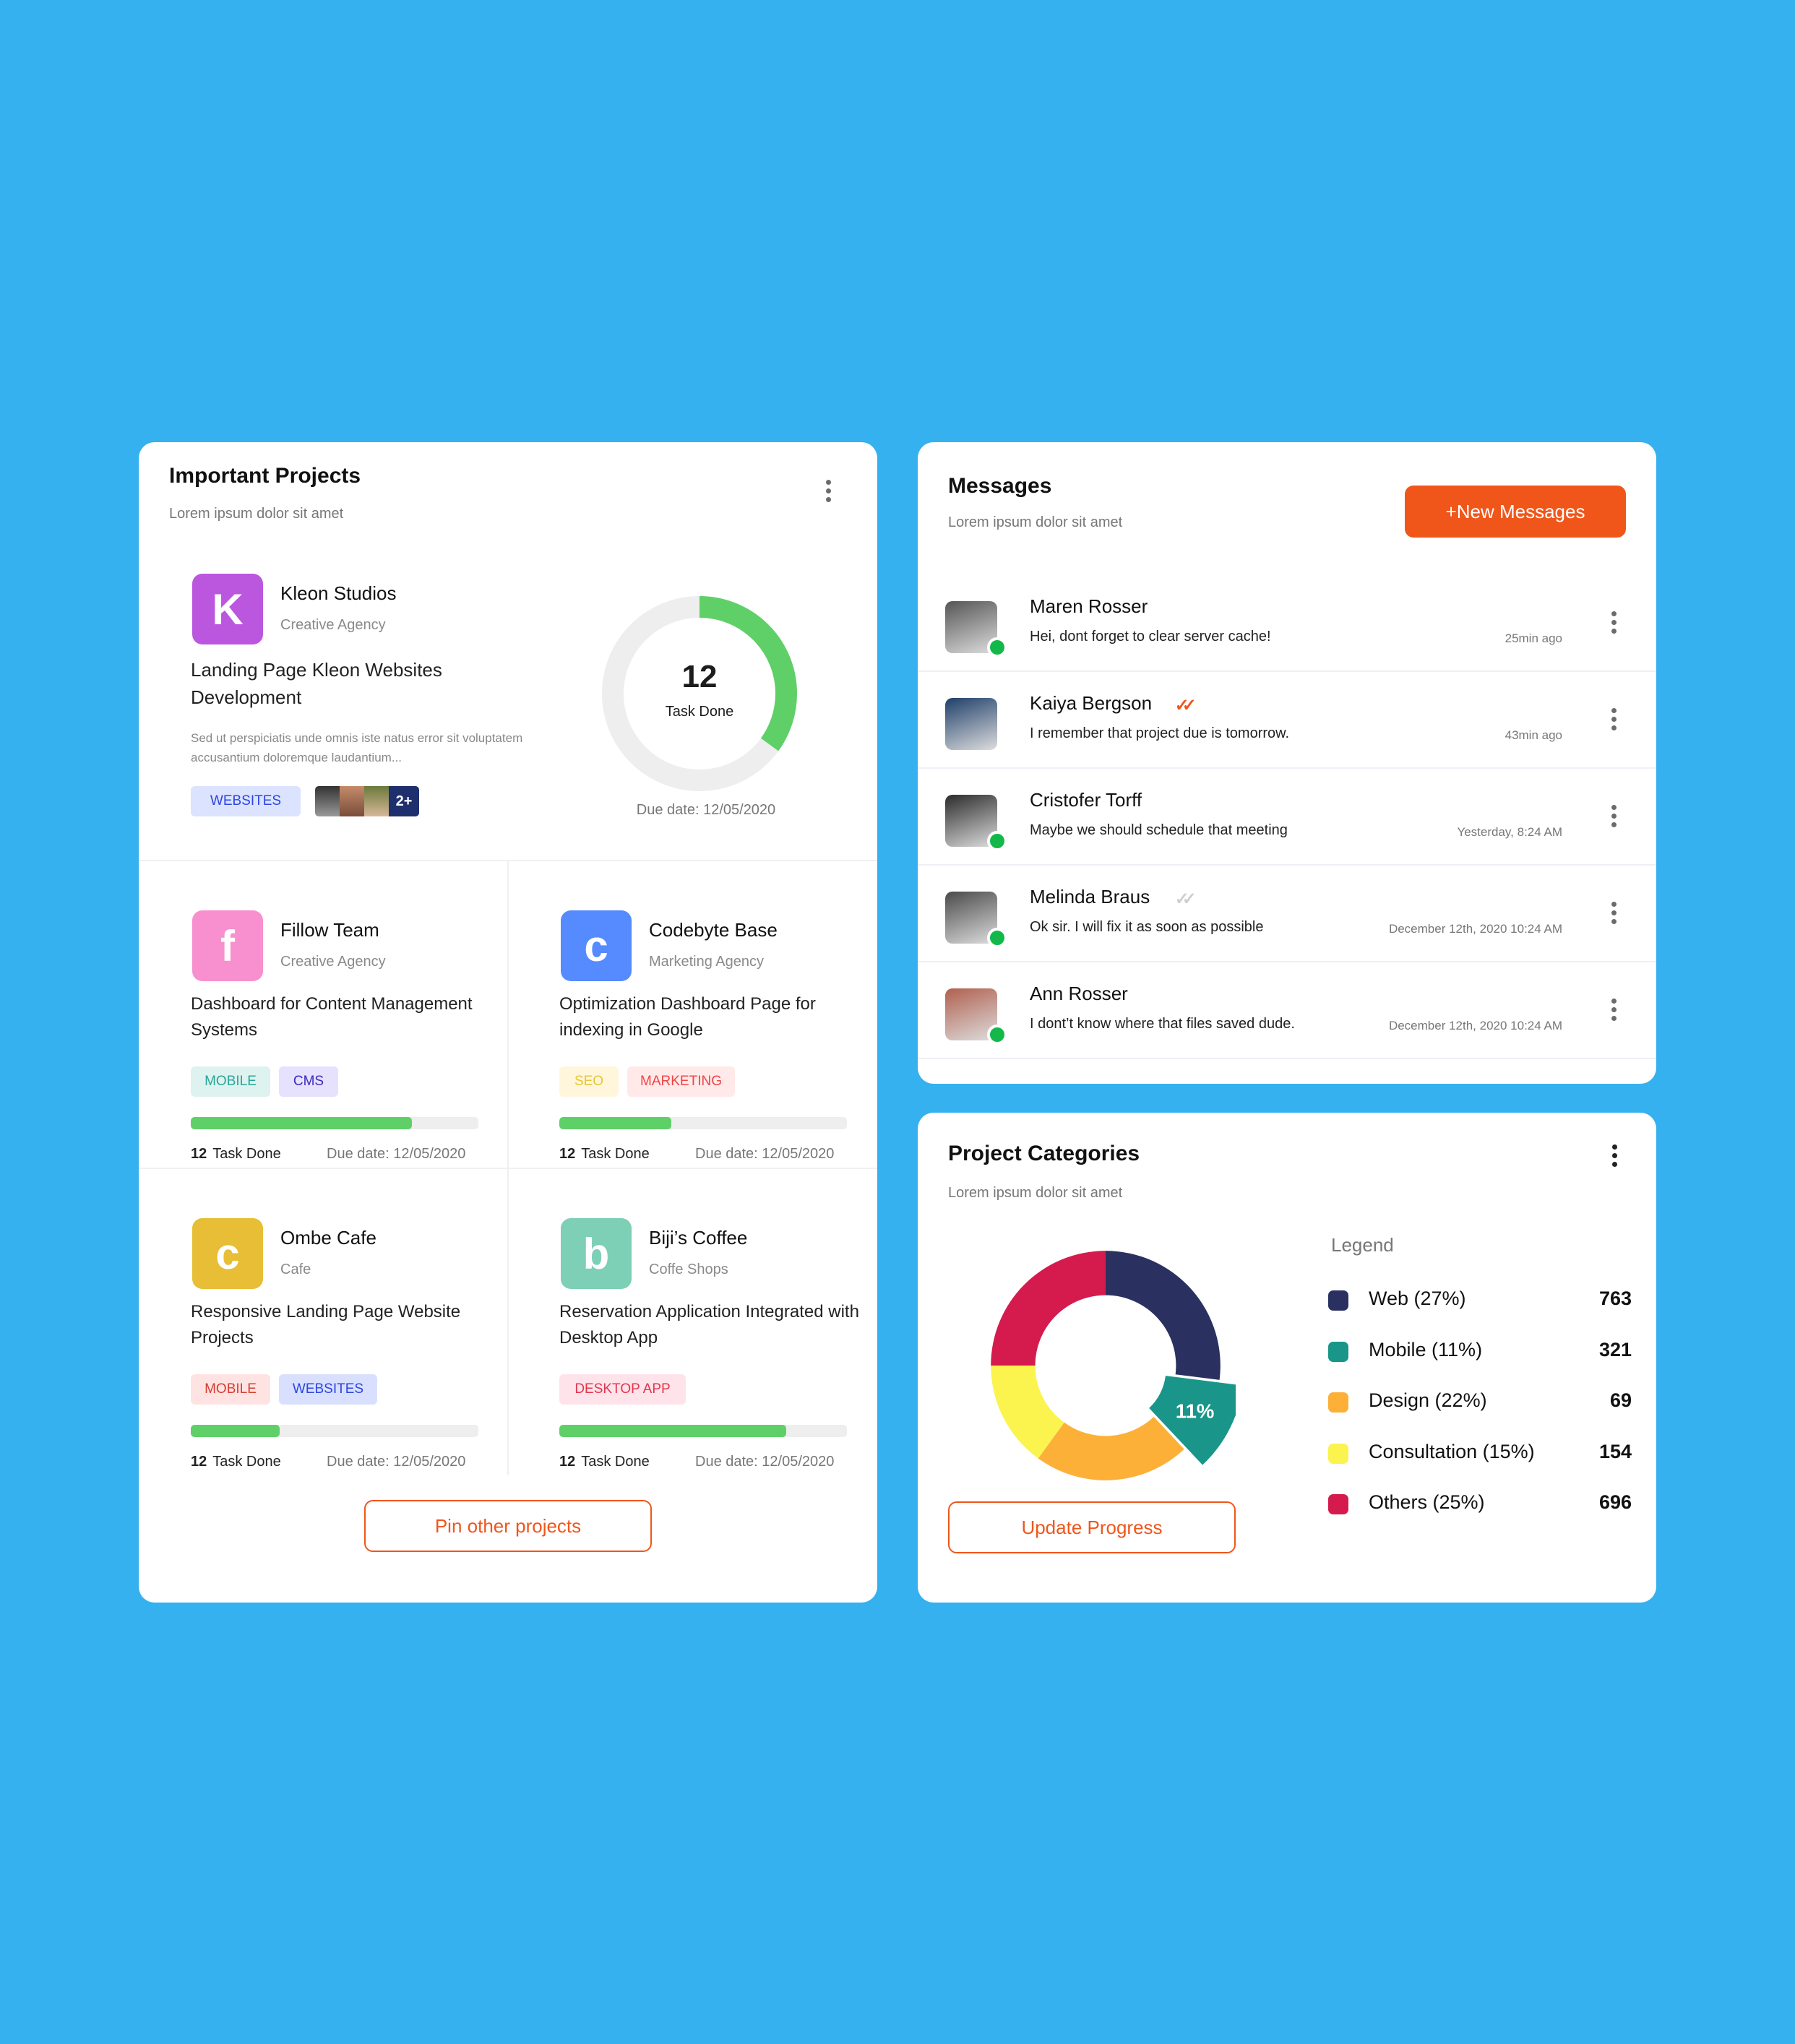  What do you see at coordinates (1510, 832) in the screenshot?
I see `message-time: Yesterday, 8:24 AM` at bounding box center [1510, 832].